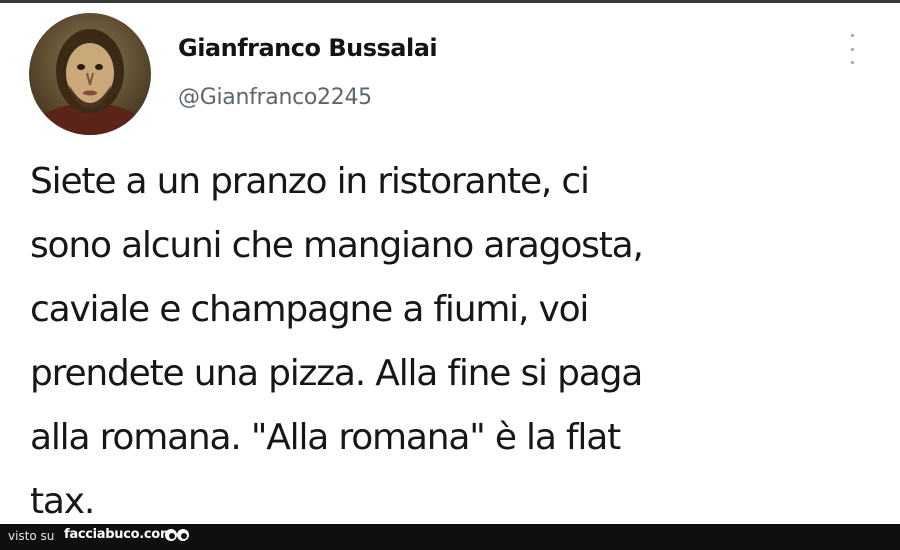  I want to click on painted-face-avatar-icon, so click(90, 82).